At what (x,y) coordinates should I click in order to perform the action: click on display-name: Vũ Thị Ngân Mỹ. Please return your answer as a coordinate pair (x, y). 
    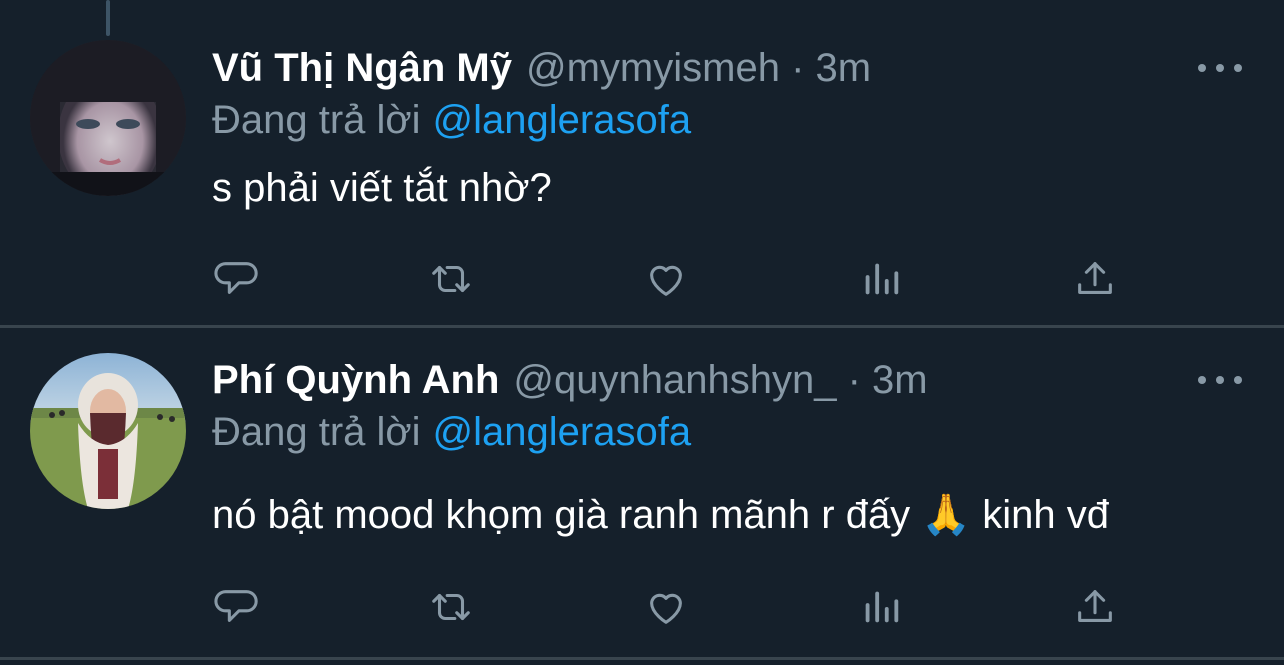
    Looking at the image, I should click on (362, 68).